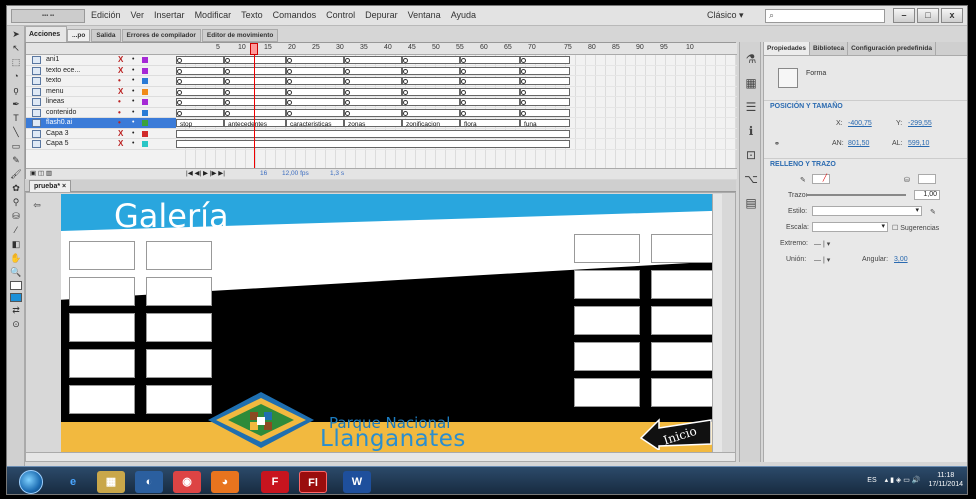 The width and height of the screenshot is (976, 499). Describe the element at coordinates (16, 146) in the screenshot. I see `rectangle-tool-icon: ▭` at that location.